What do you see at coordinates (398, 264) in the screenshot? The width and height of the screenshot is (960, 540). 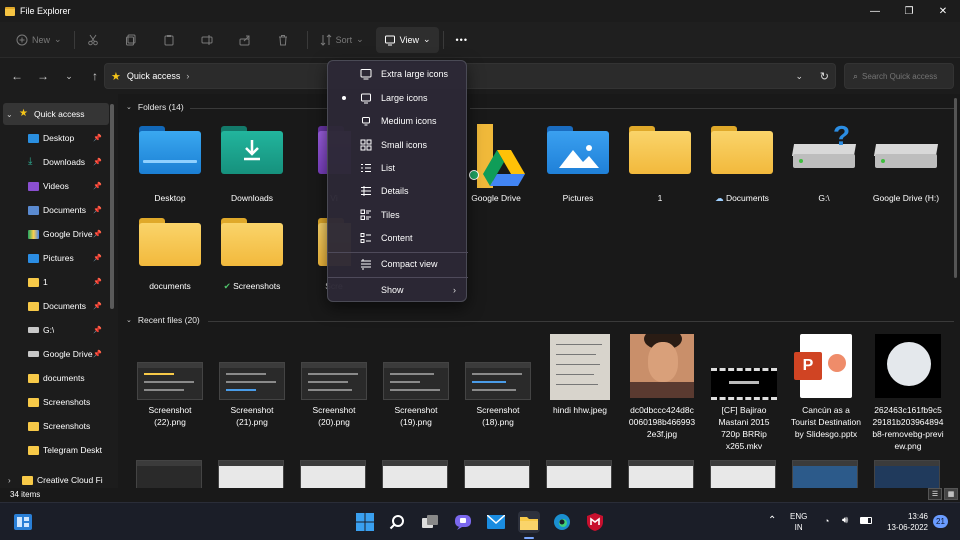 I see `menu-item-compact-view: Compact view` at bounding box center [398, 264].